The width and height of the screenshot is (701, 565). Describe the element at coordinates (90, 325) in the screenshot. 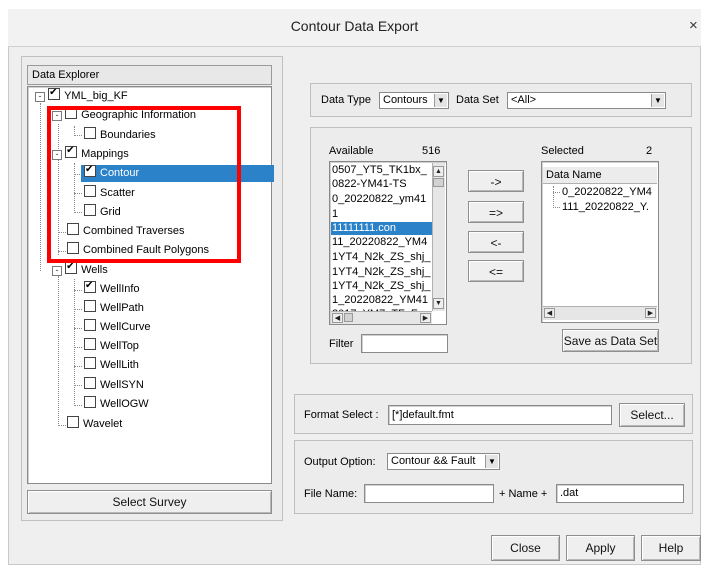

I see `checkbox-wellcurve` at that location.